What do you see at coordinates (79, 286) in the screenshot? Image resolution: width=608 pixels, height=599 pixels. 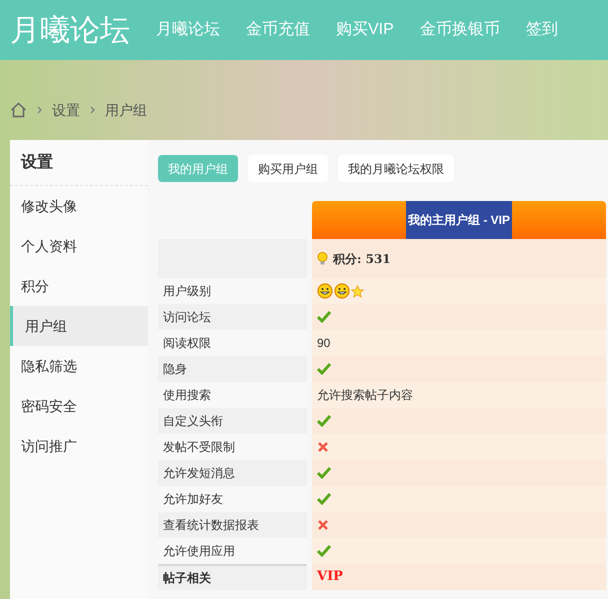 I see `sidebar-item: 积分` at bounding box center [79, 286].